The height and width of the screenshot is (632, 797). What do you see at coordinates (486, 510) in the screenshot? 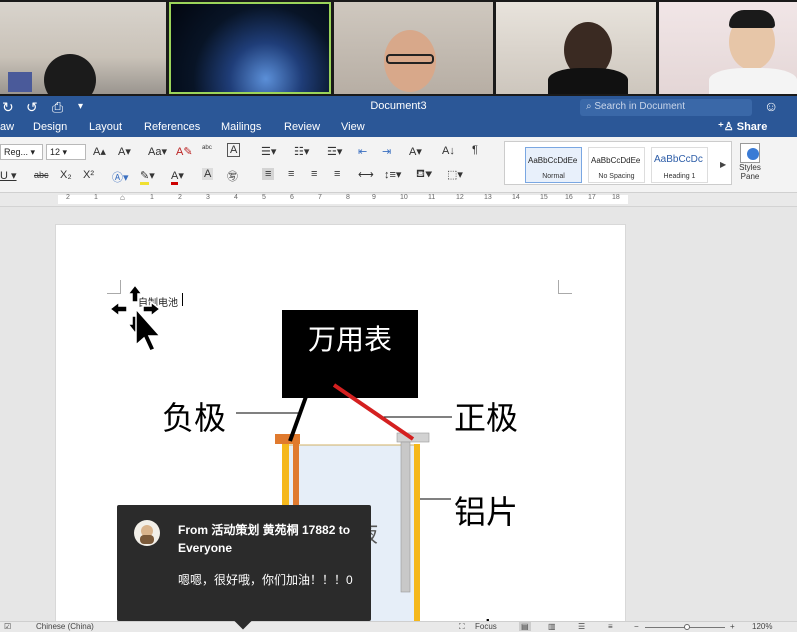
I see `aluminum-label: 铝片` at bounding box center [486, 510].